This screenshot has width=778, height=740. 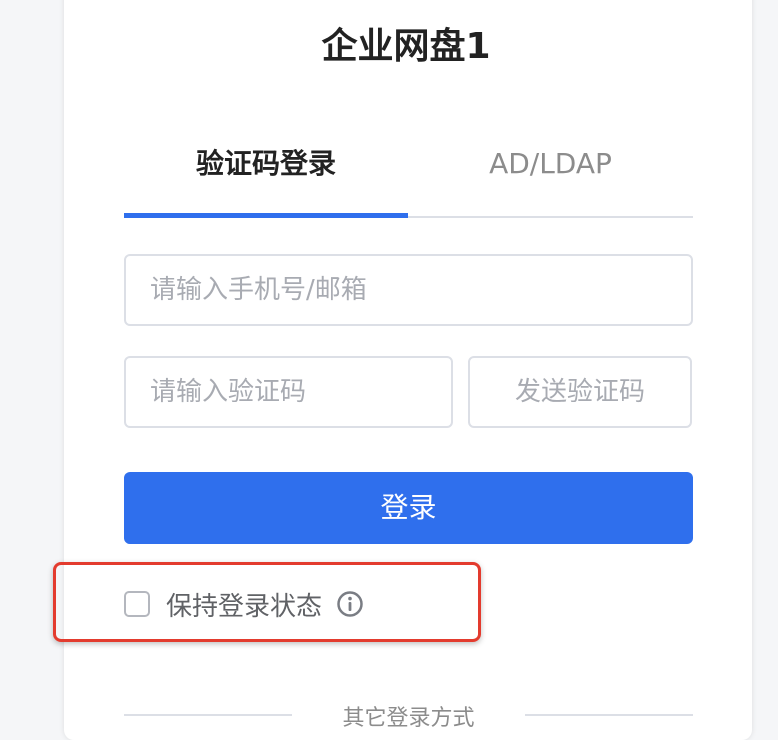 I want to click on tab-sms-login: 验证码登录, so click(x=266, y=176).